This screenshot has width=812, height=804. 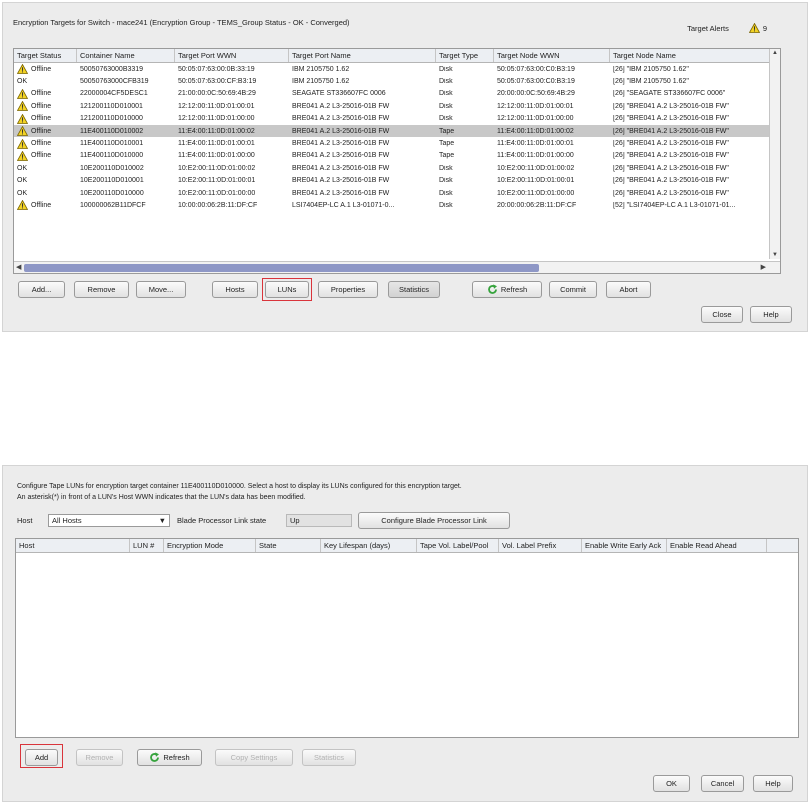 What do you see at coordinates (552, 93) in the screenshot?
I see `table-cell: 20:00:00:0C:50:69:4B:29` at bounding box center [552, 93].